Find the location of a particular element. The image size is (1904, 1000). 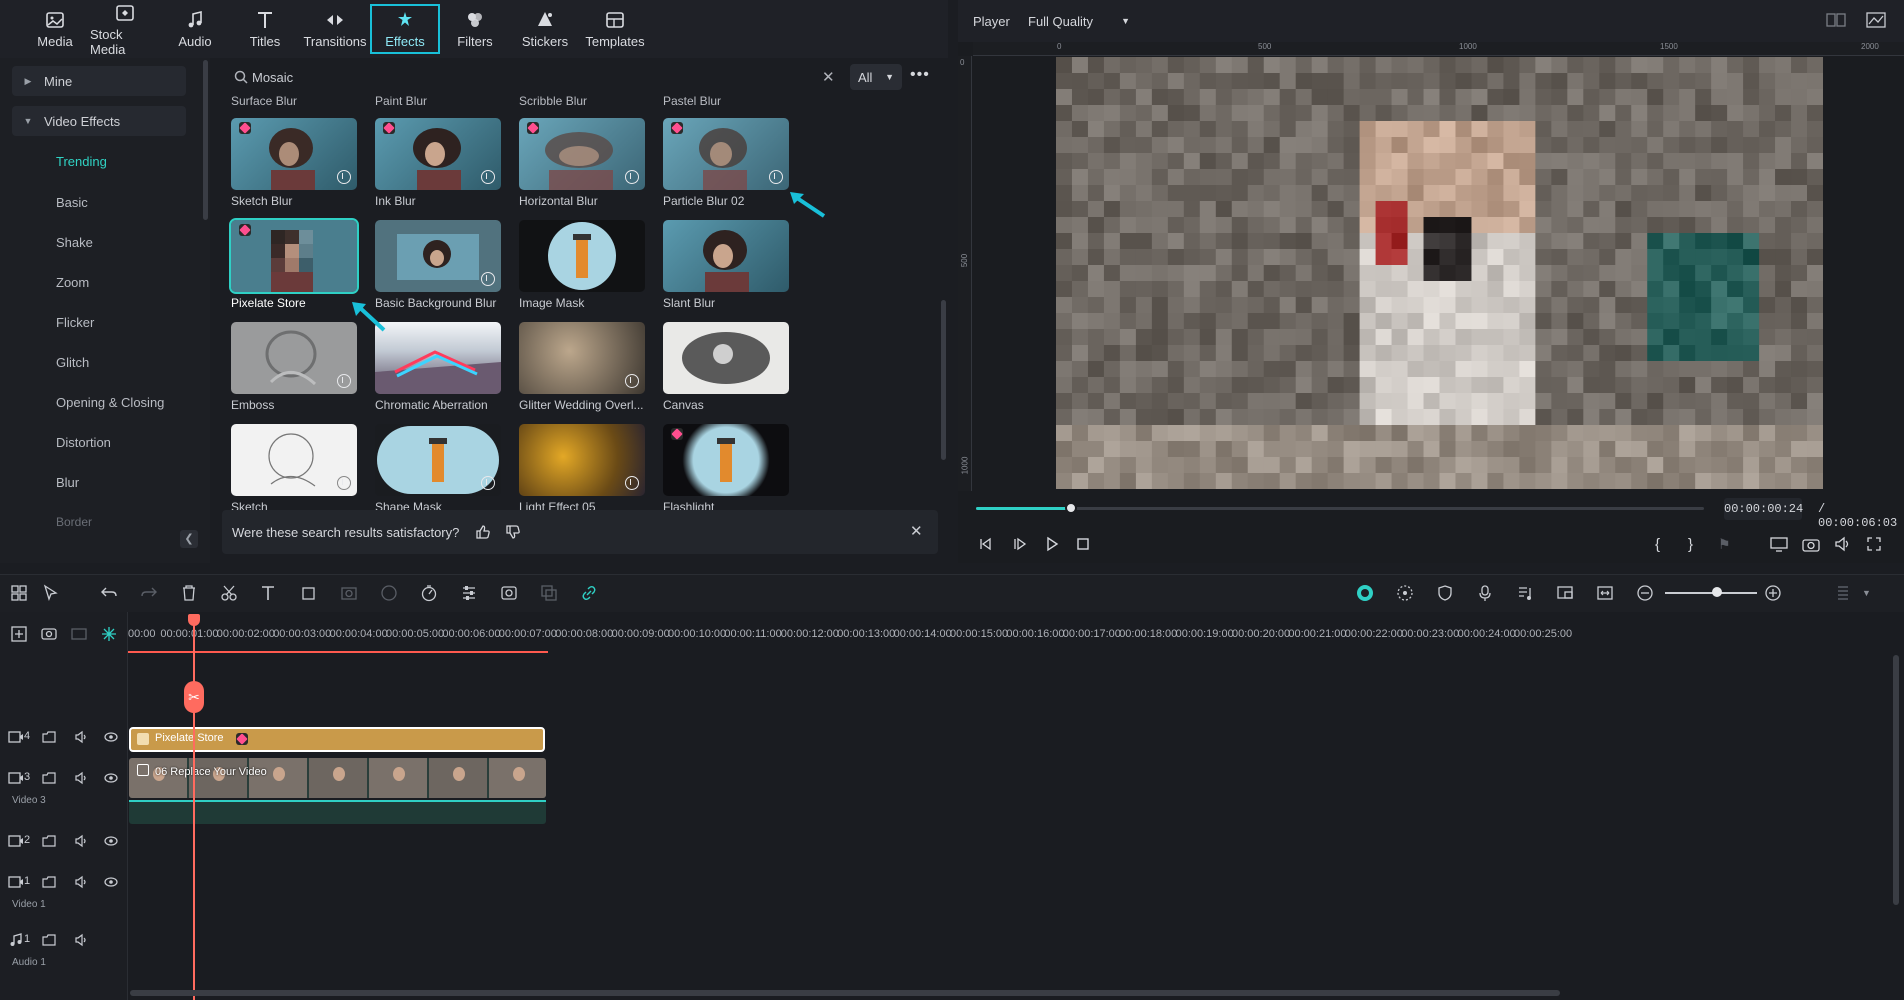

zoom-slider-knob is located at coordinates (1717, 592).